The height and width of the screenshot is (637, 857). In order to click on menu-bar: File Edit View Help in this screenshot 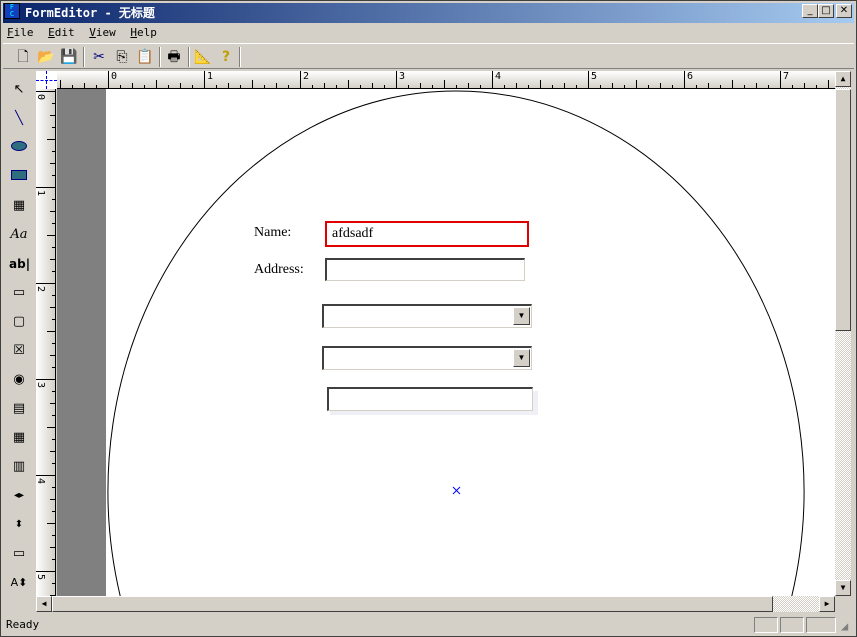, I will do `click(428, 33)`.